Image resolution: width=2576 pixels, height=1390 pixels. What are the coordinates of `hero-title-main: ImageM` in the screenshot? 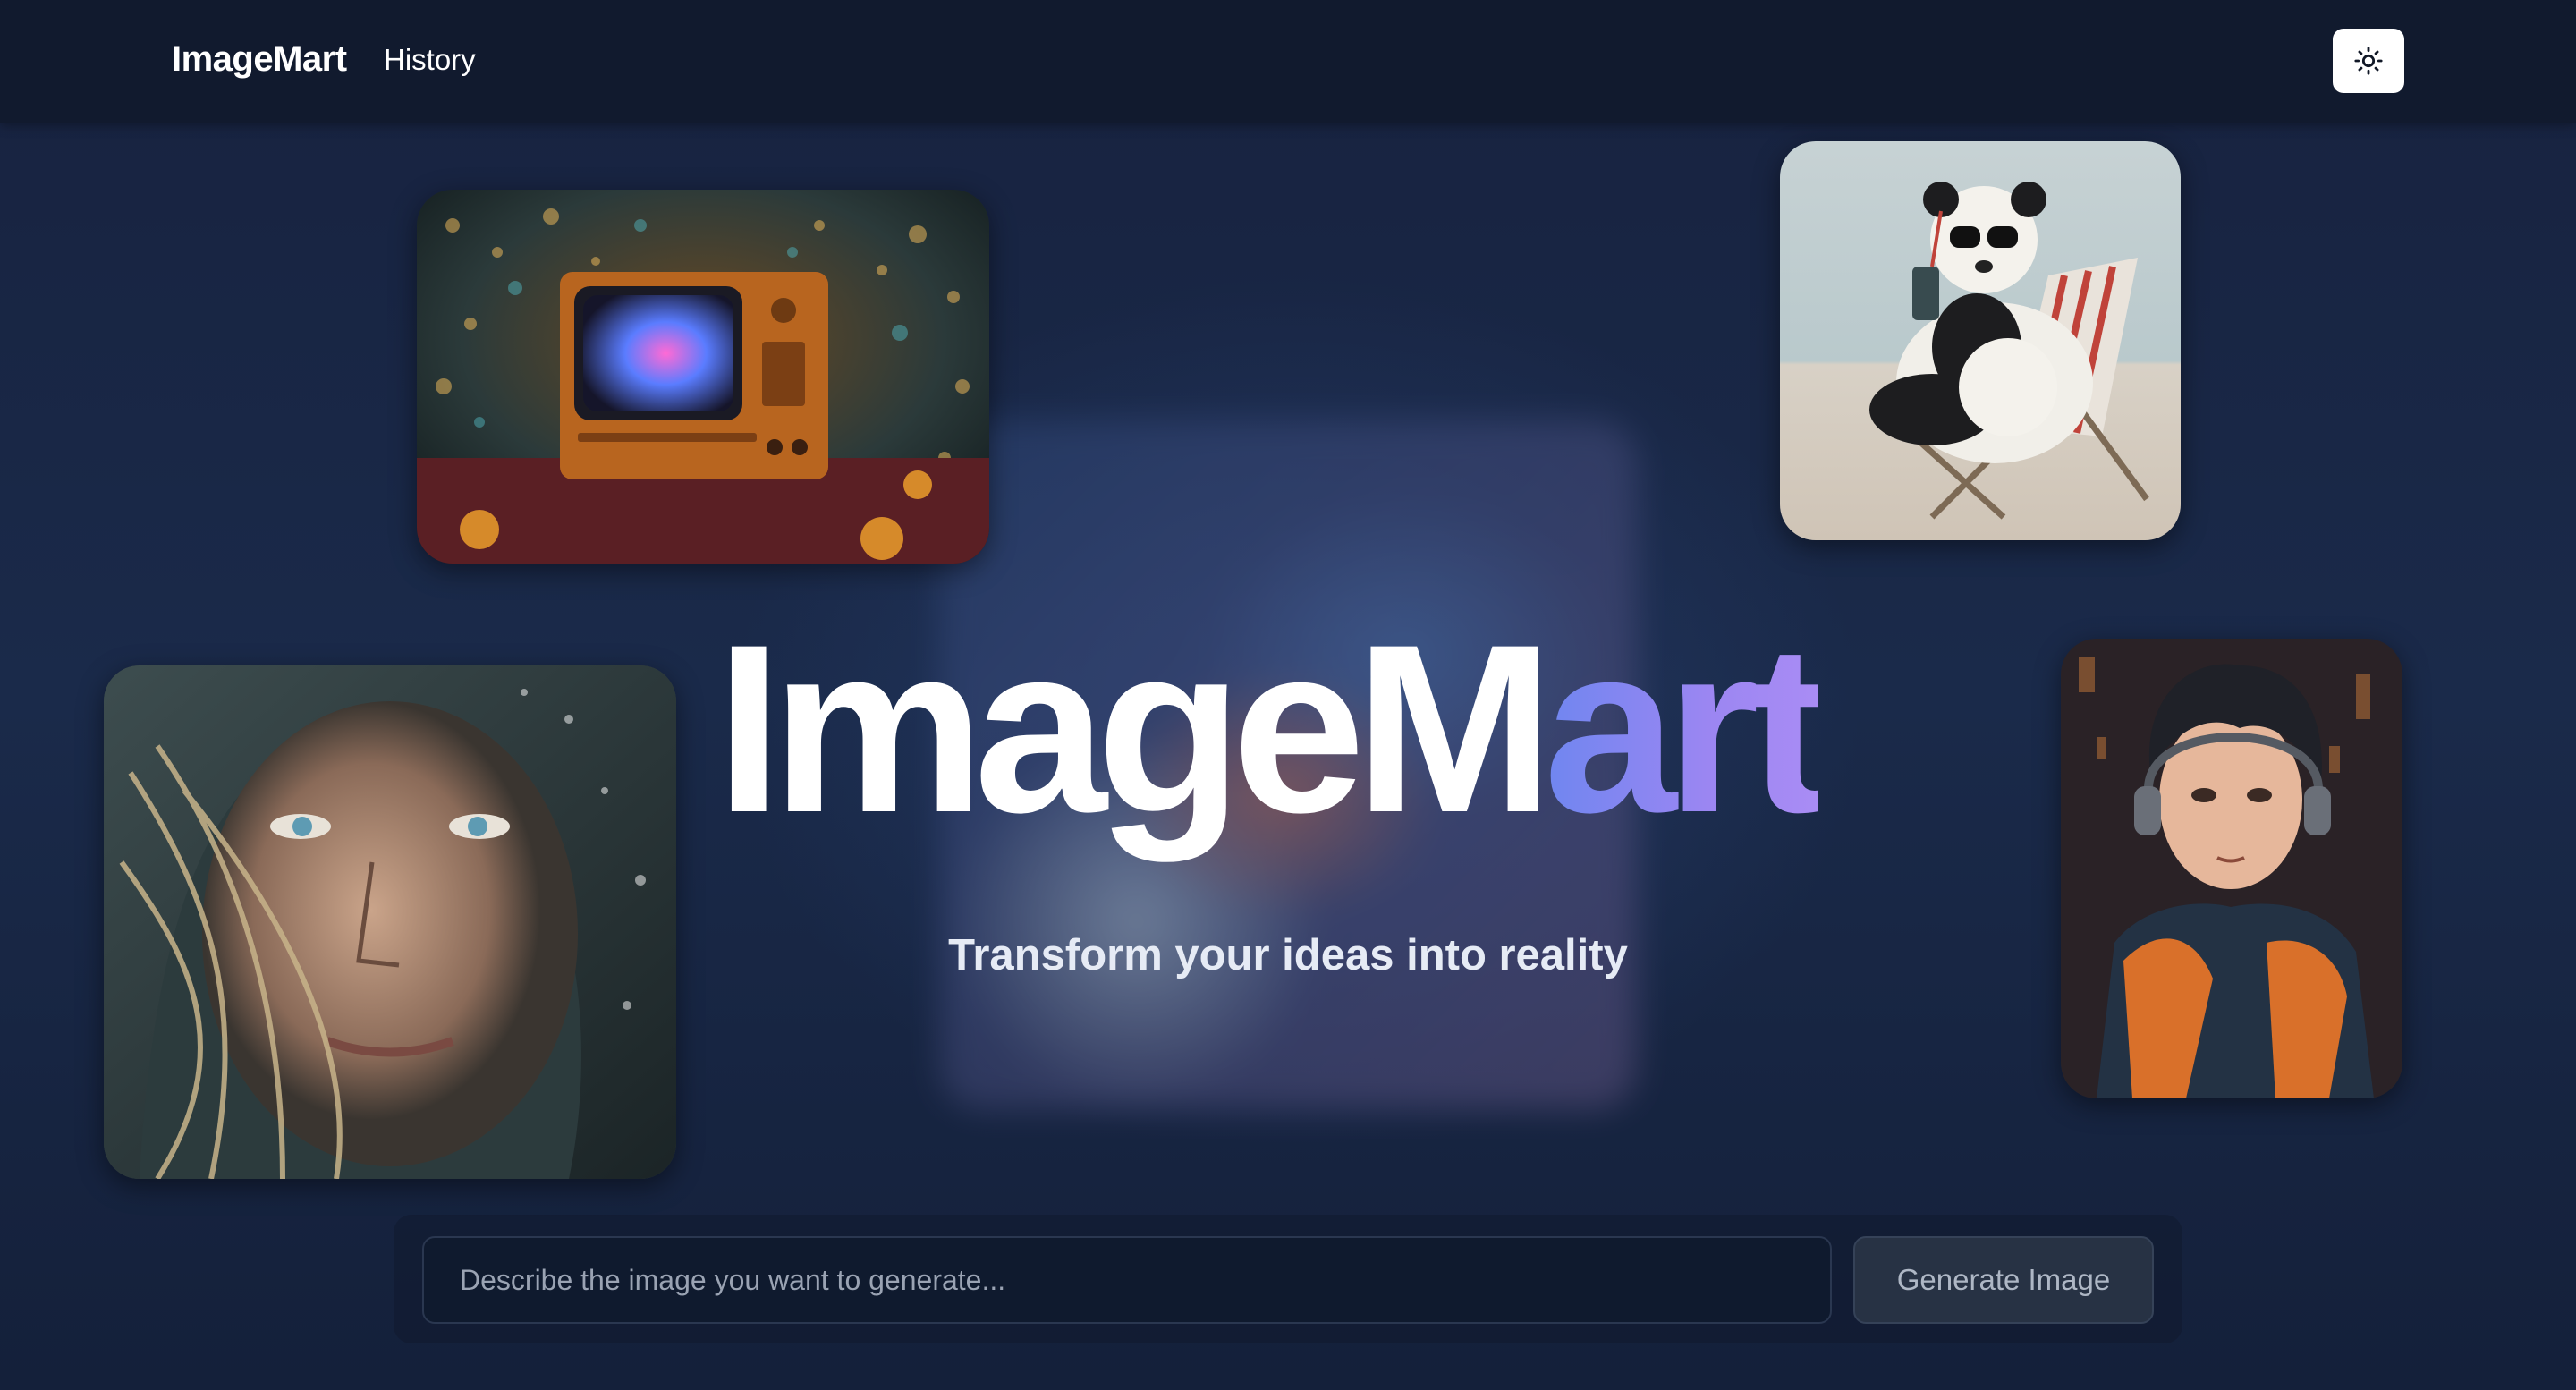 It's located at (1135, 728).